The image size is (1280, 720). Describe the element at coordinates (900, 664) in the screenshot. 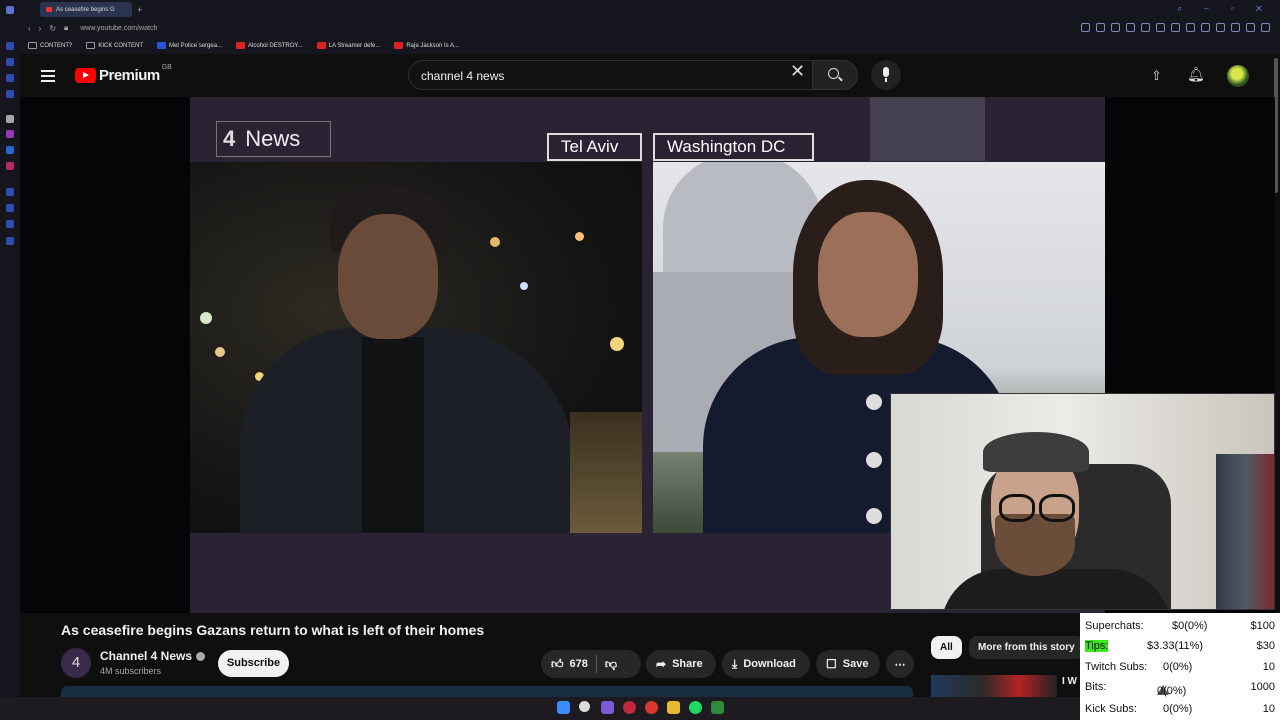

I see `more-actions-icon: ⋯` at that location.